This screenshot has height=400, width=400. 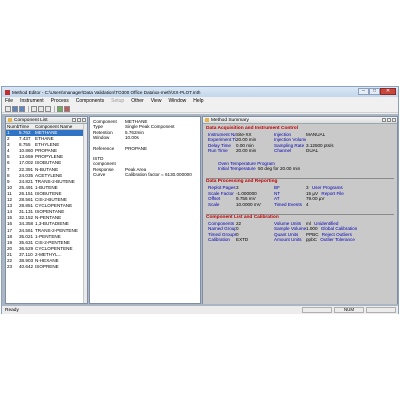 What do you see at coordinates (8, 108) in the screenshot?
I see `new-icon` at bounding box center [8, 108].